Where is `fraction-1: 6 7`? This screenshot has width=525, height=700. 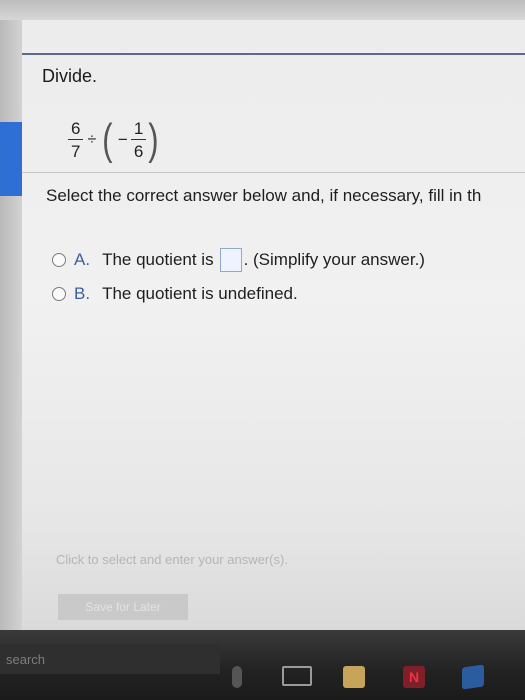 fraction-1: 6 7 is located at coordinates (76, 140).